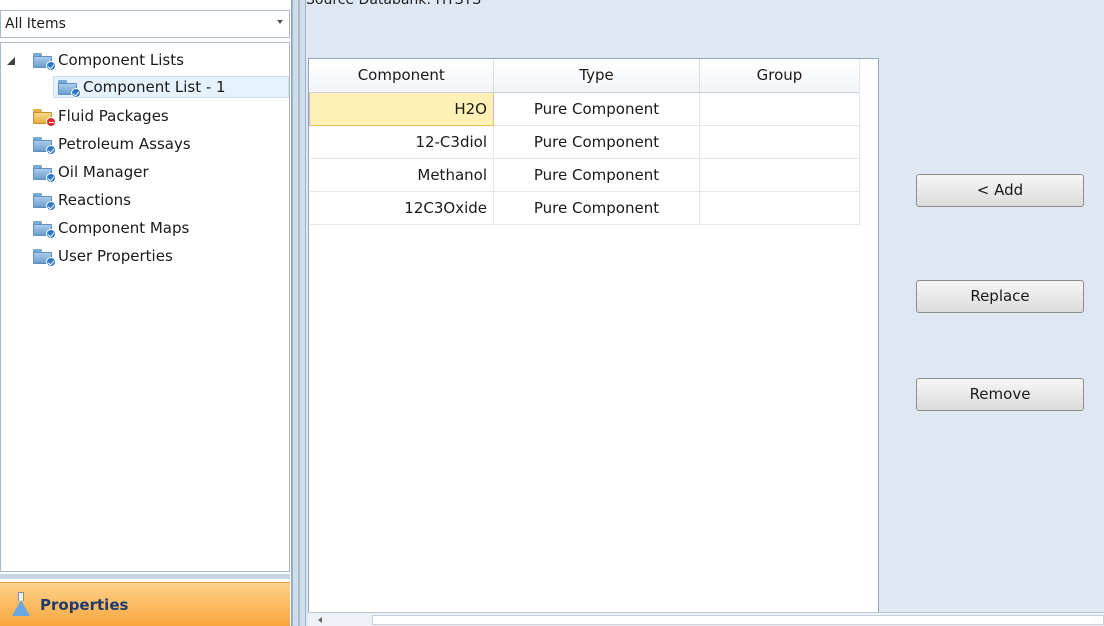 The width and height of the screenshot is (1104, 626). Describe the element at coordinates (320, 620) in the screenshot. I see `scroll-left-icon` at that location.